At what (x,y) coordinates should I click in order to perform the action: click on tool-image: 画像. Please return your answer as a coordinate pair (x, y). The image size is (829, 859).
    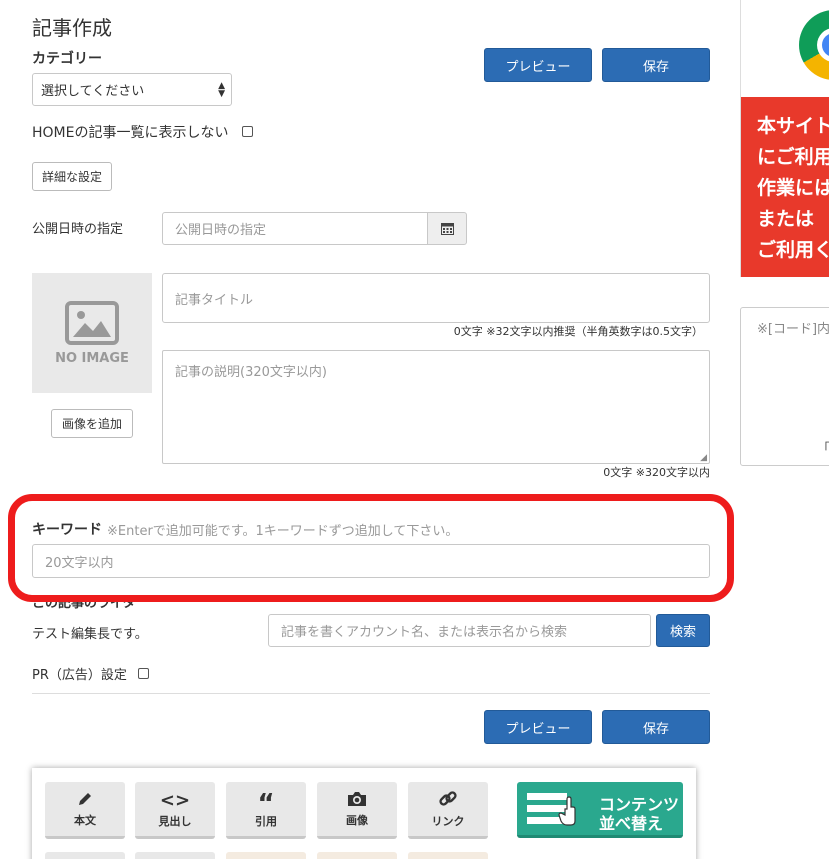
    Looking at the image, I should click on (357, 810).